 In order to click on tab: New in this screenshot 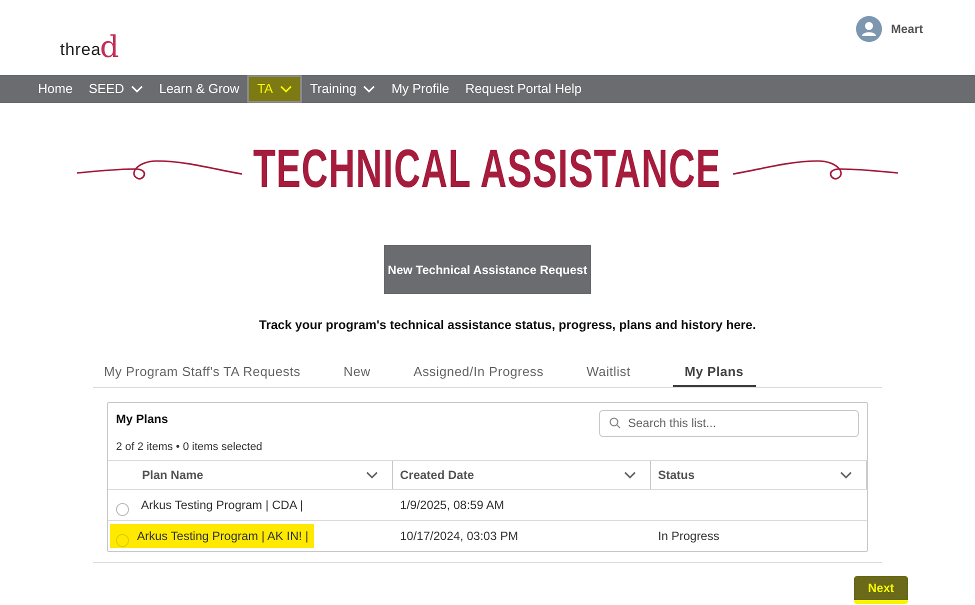, I will do `click(357, 372)`.